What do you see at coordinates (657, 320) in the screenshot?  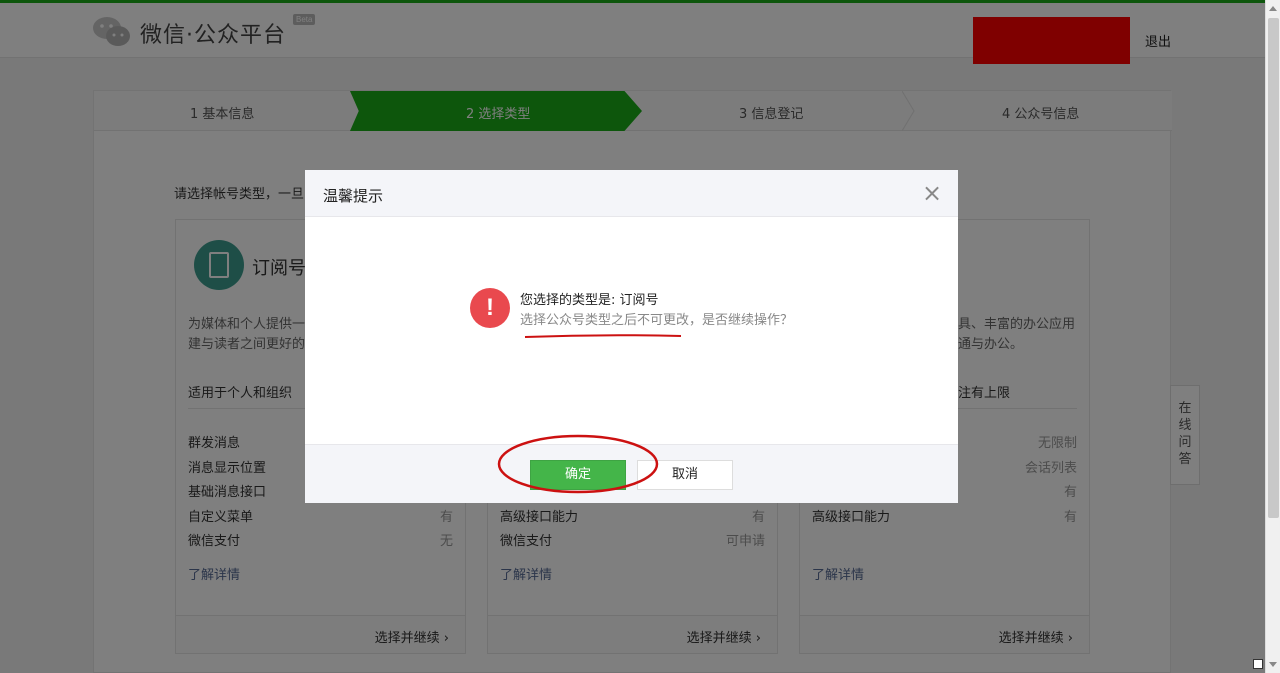 I see `dialog-sub-message: 选择公众号类型之后不可更改，是否继续操作？` at bounding box center [657, 320].